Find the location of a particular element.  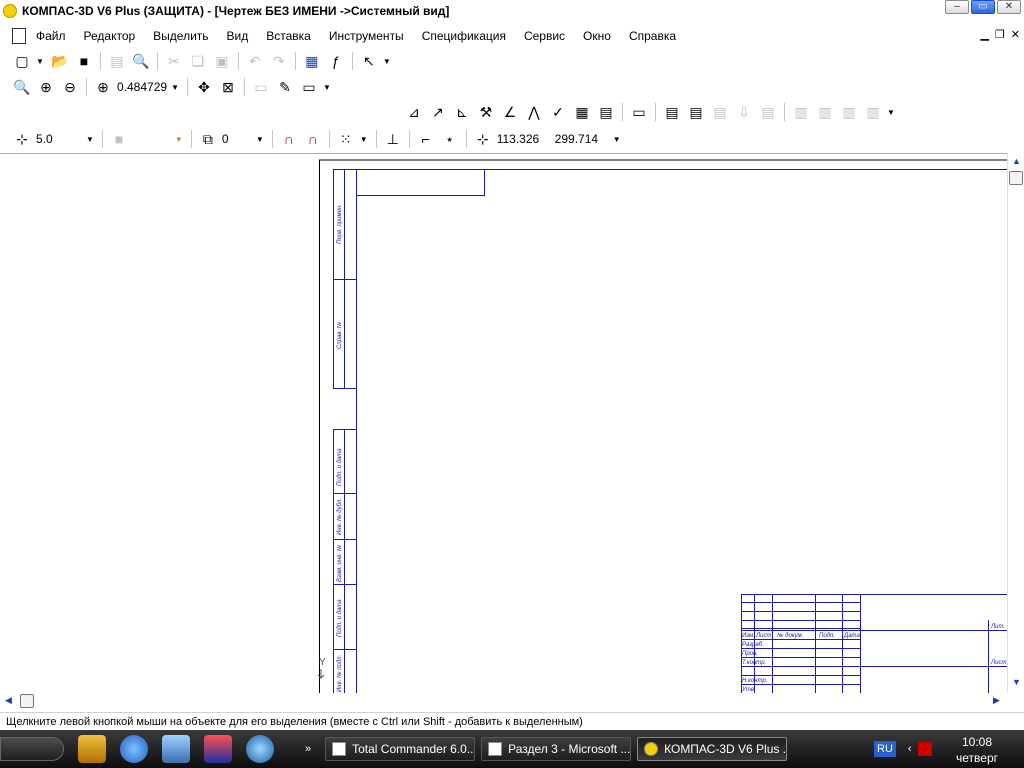

print-icon: ▤ is located at coordinates (117, 61).